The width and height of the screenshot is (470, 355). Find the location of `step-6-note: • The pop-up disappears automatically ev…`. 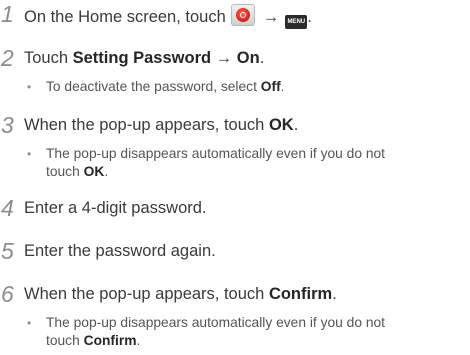

step-6-note: • The pop-up disappears automatically ev… is located at coordinates (244, 332).